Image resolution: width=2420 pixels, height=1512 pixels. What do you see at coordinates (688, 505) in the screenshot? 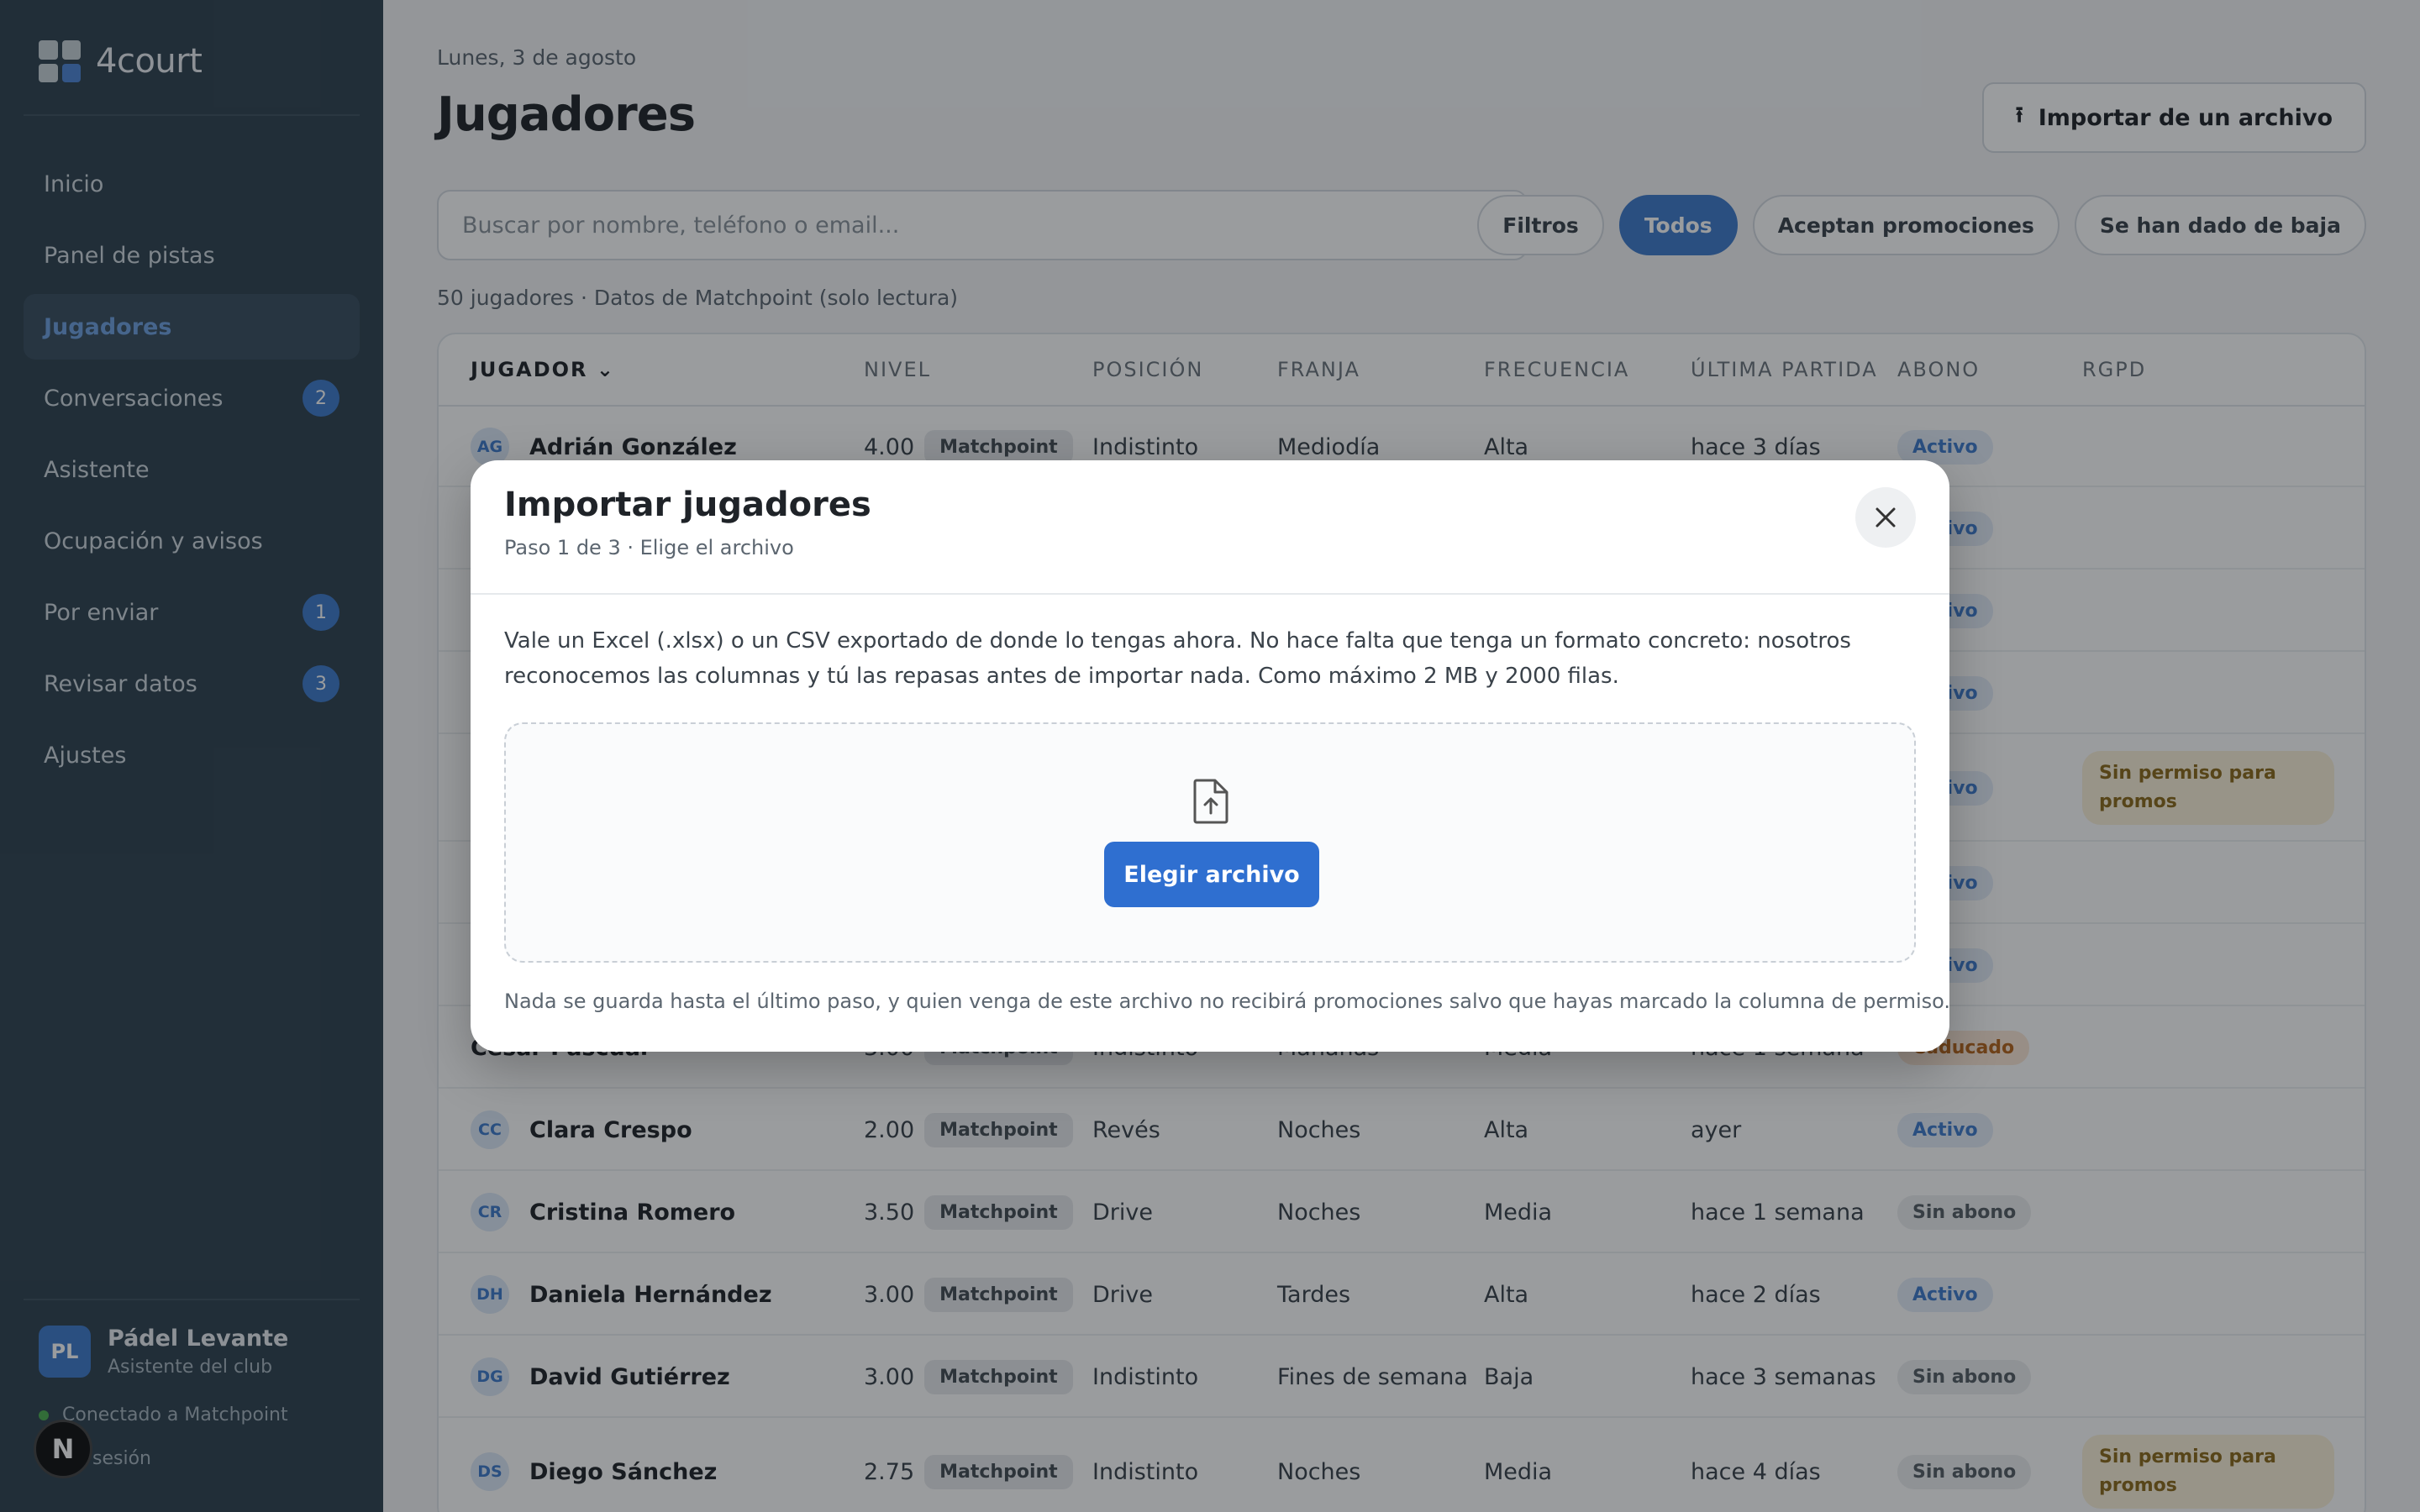
I see `modal-title: Importar jugadores` at bounding box center [688, 505].